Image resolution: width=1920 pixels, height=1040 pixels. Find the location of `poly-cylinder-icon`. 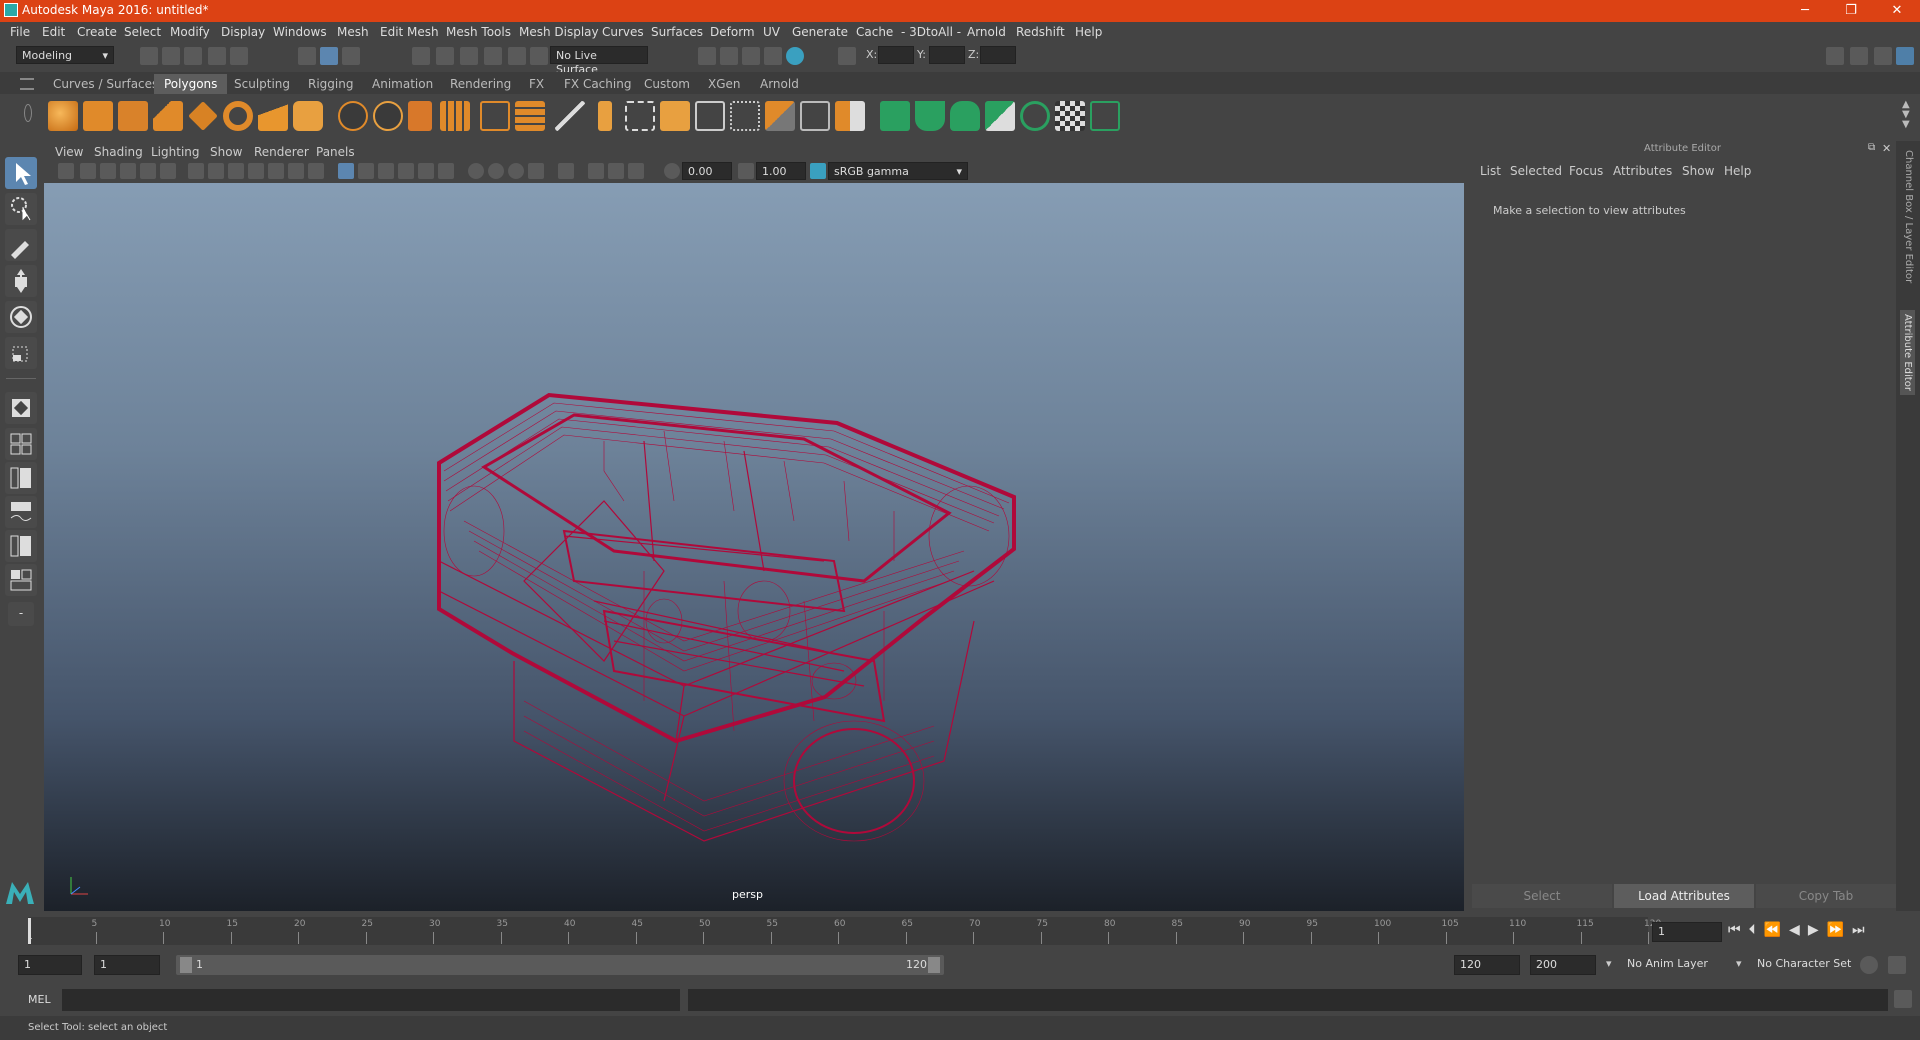

poly-cylinder-icon is located at coordinates (133, 116).